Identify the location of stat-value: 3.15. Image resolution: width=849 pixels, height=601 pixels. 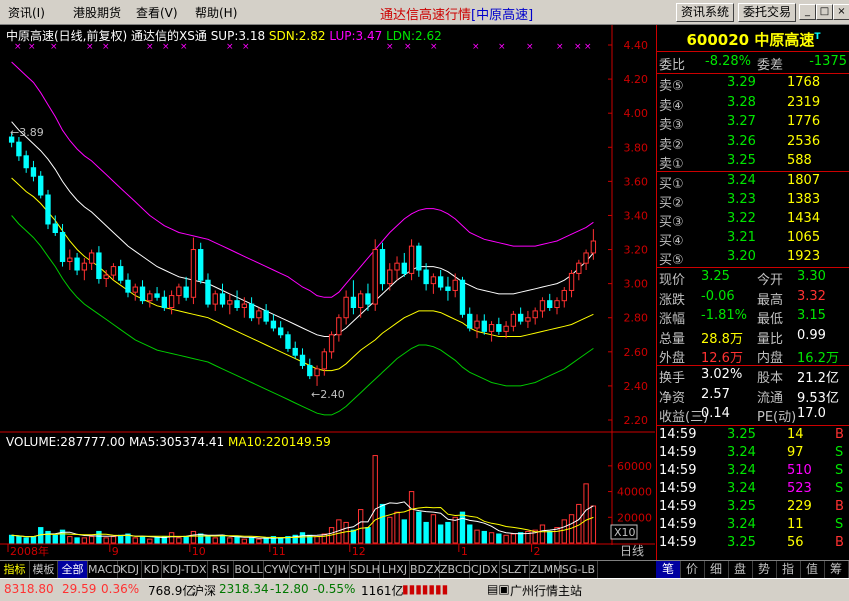
(811, 315).